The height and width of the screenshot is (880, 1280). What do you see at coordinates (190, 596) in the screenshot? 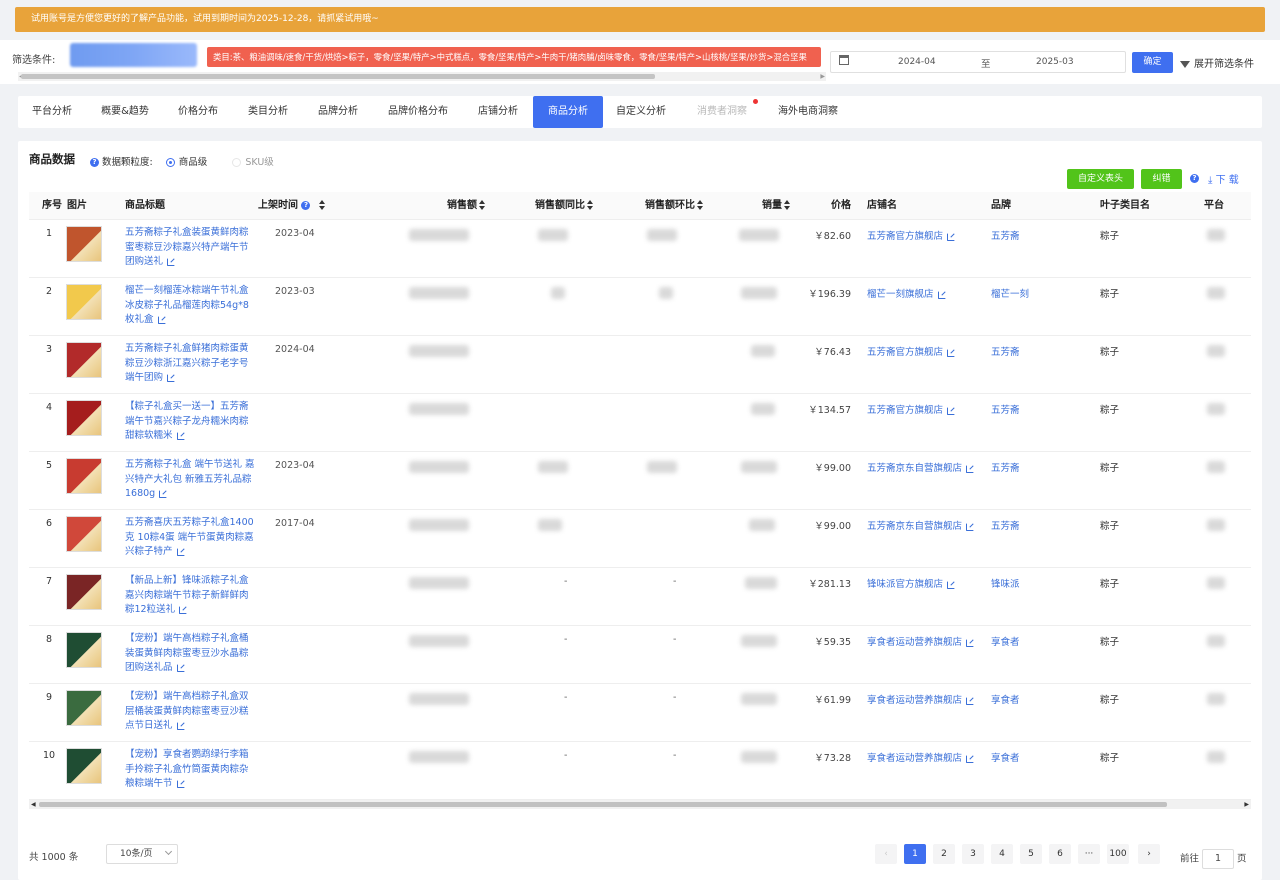
I see `product-title-link: 【新品上新】锋味派粽子礼盒嘉兴肉粽端午节粽子新鲜鲜肉粽12粒送礼` at bounding box center [190, 596].